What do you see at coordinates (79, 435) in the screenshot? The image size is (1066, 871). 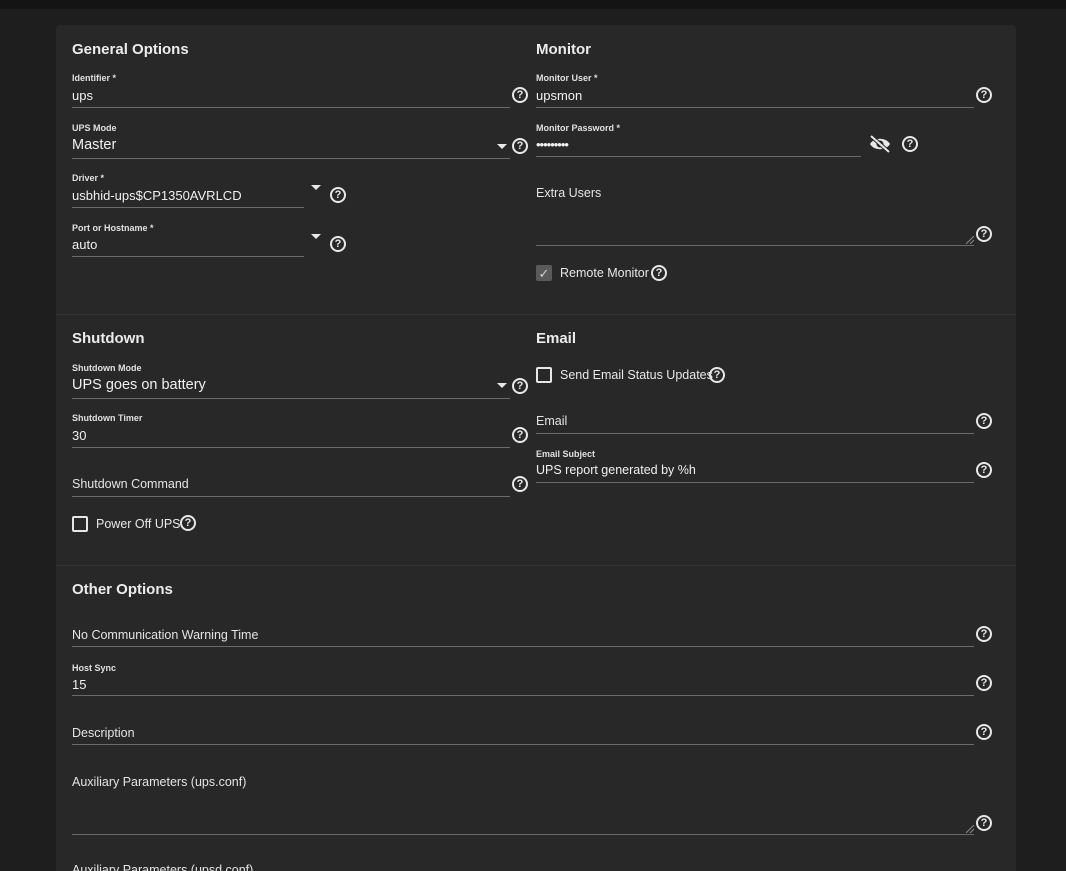 I see `shutdown-timer-input: 30` at bounding box center [79, 435].